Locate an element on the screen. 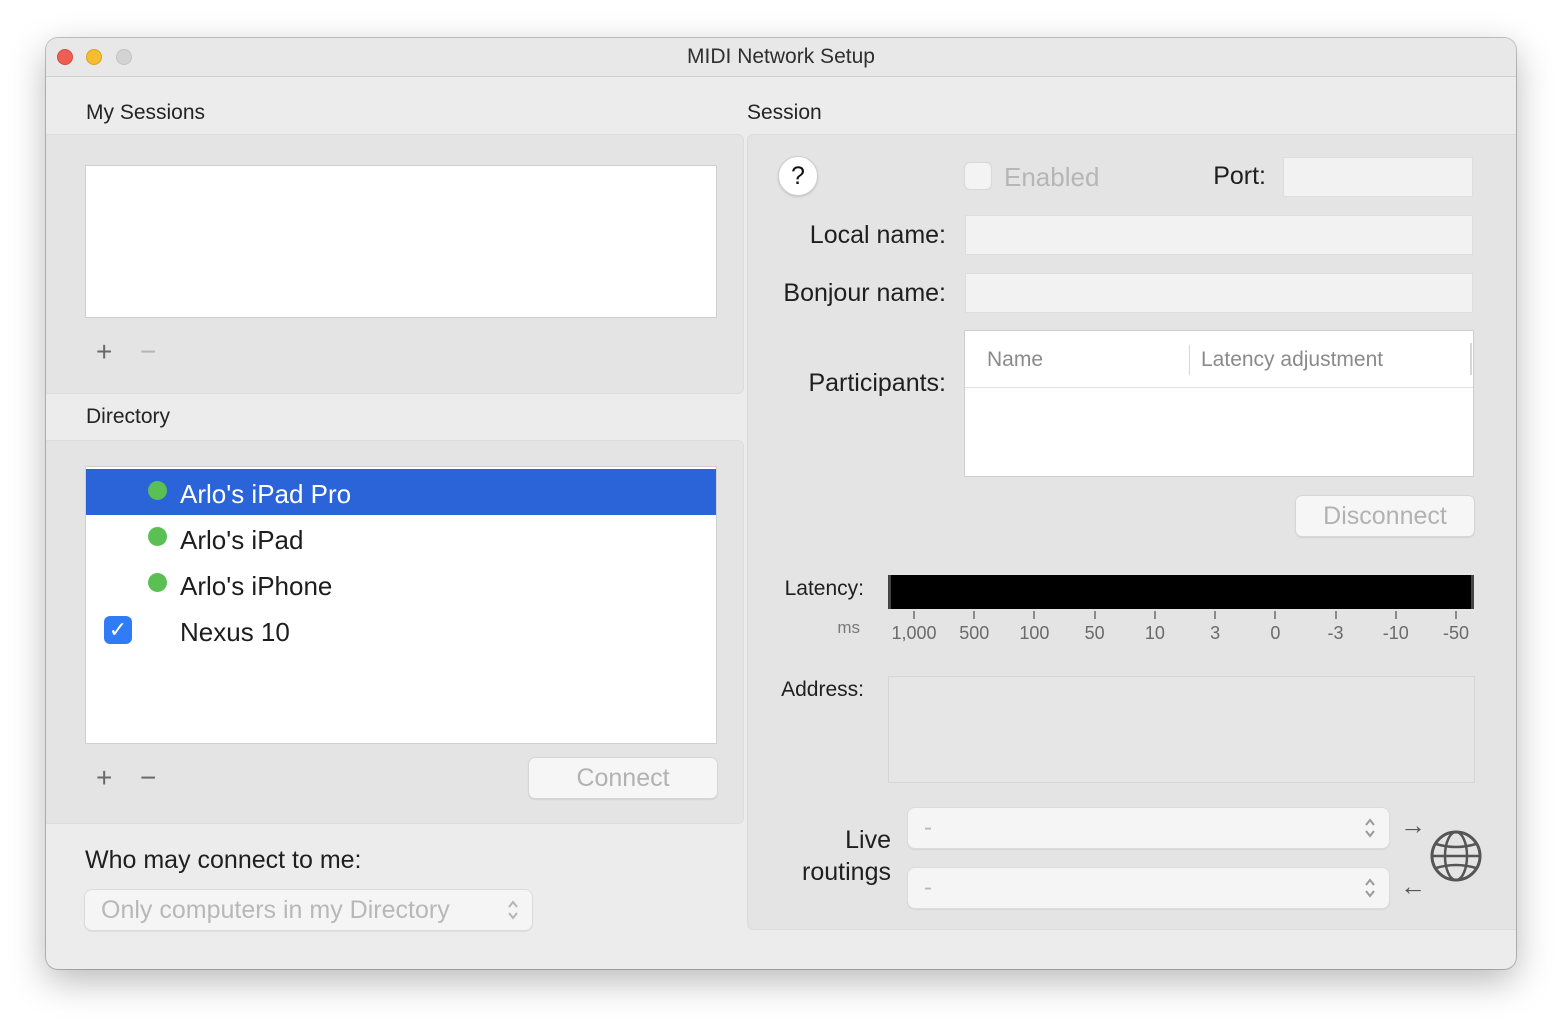 This screenshot has width=1562, height=1024. enabled-label: Enabled is located at coordinates (1052, 177).